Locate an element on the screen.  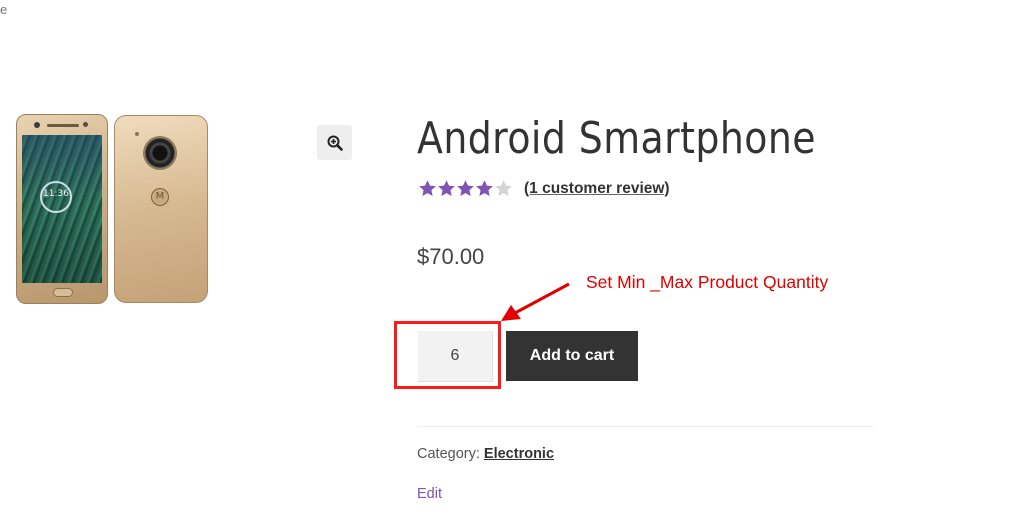
product-meta: Category: Electronic is located at coordinates (485, 454).